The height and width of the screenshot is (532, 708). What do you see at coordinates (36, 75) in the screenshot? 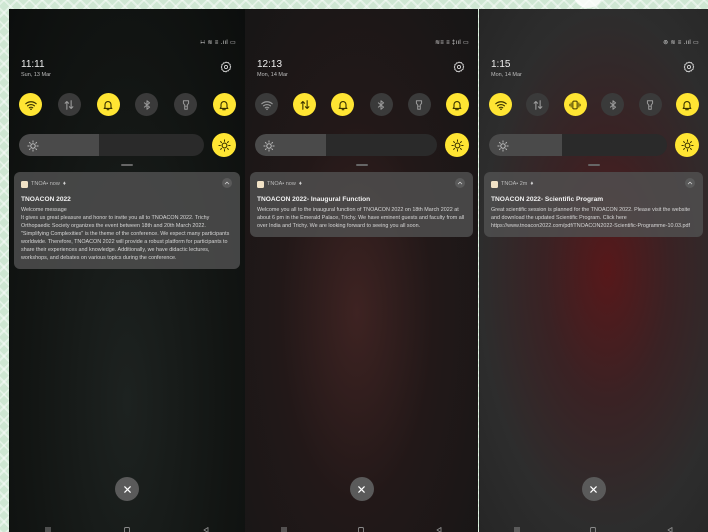
I see `date: Sun, 13 Mar` at bounding box center [36, 75].